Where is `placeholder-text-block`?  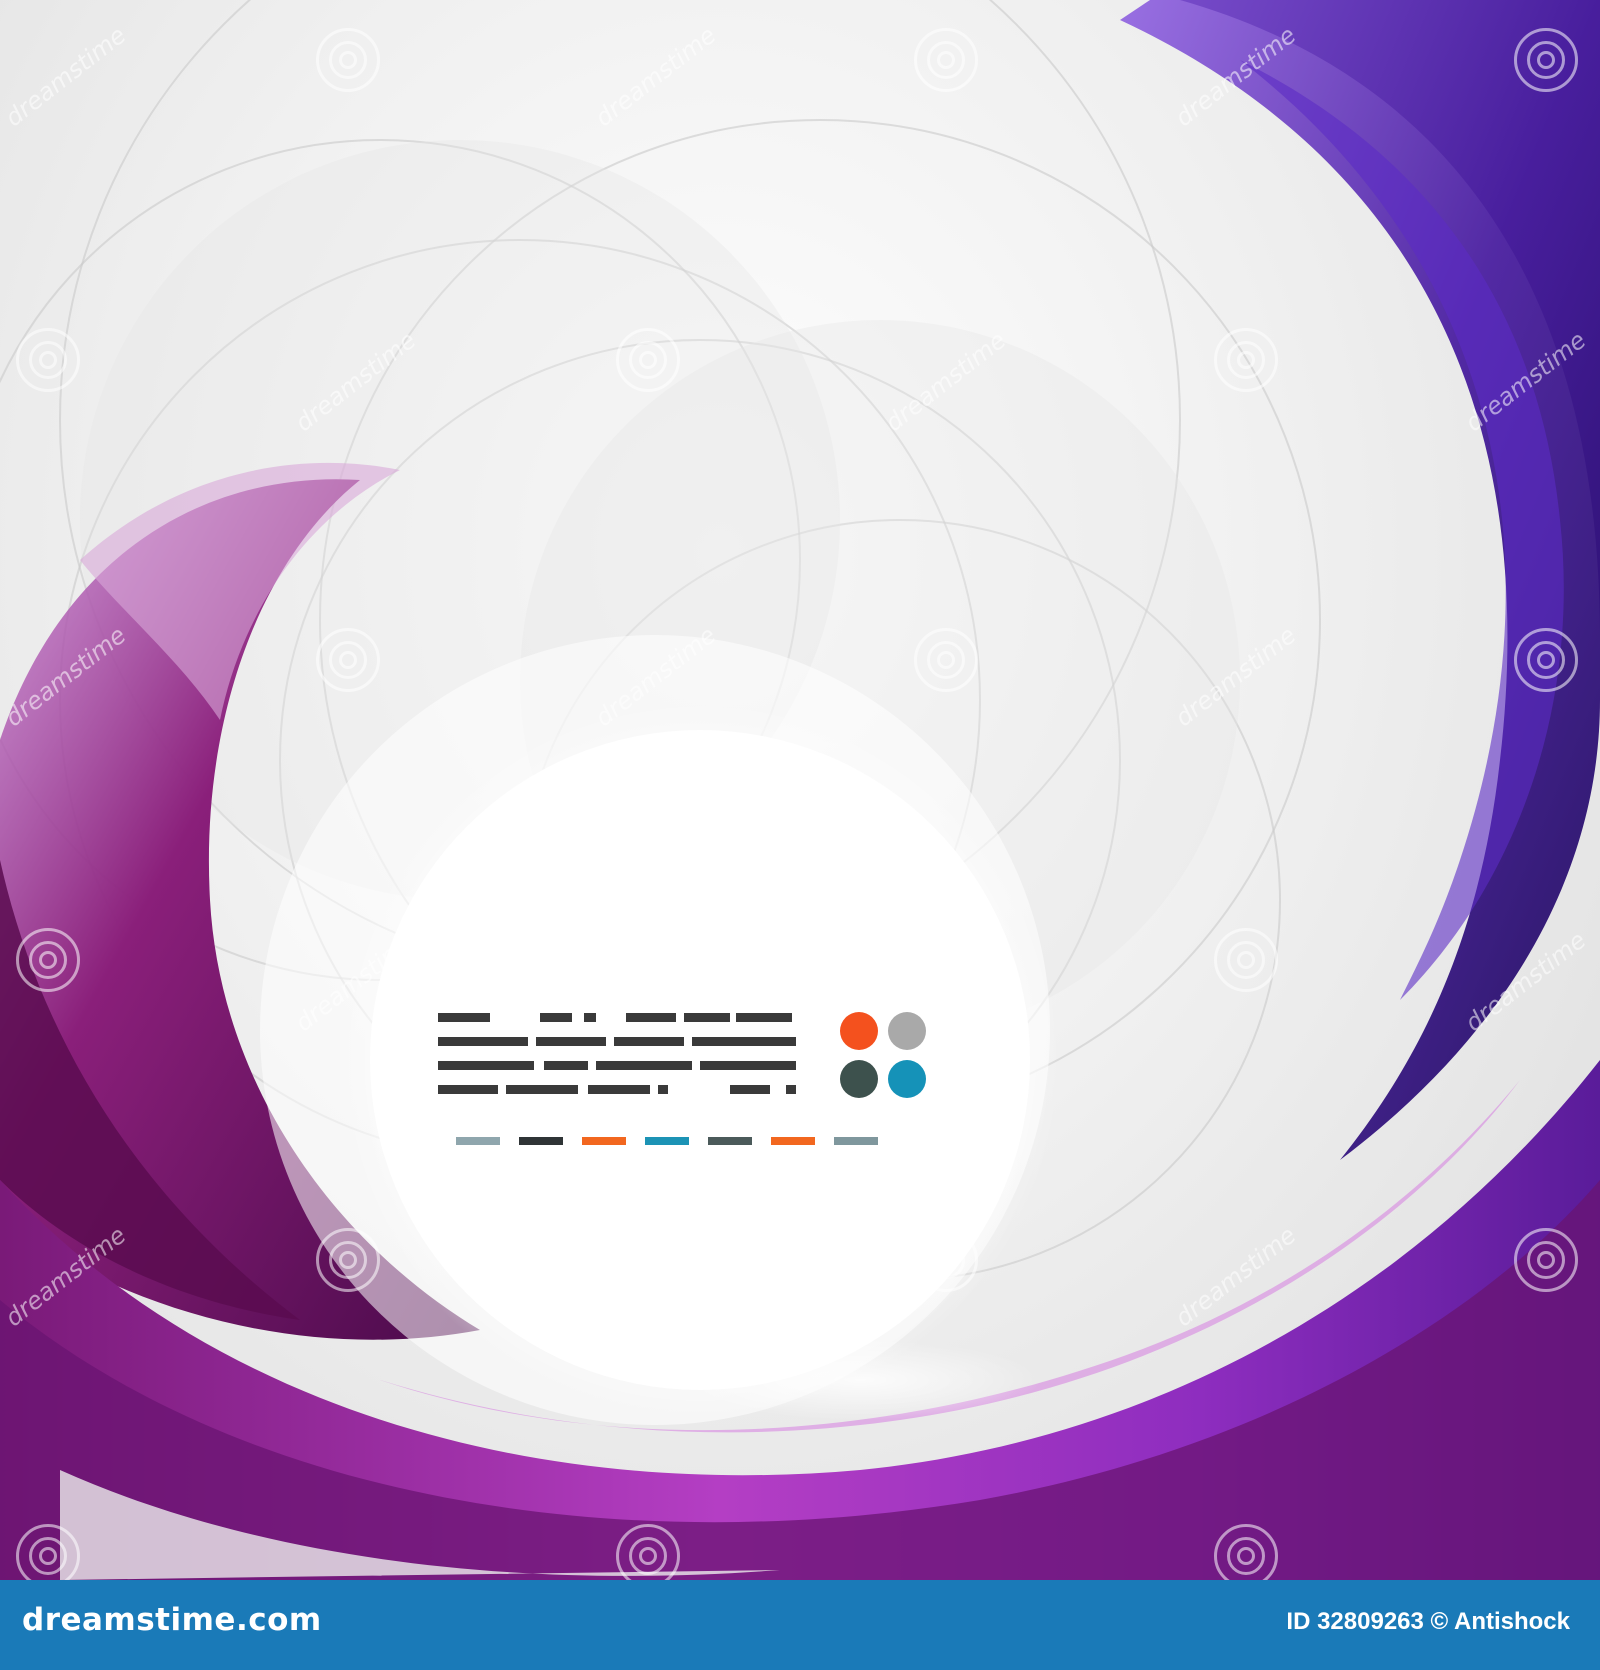
placeholder-text-block is located at coordinates (617, 1055).